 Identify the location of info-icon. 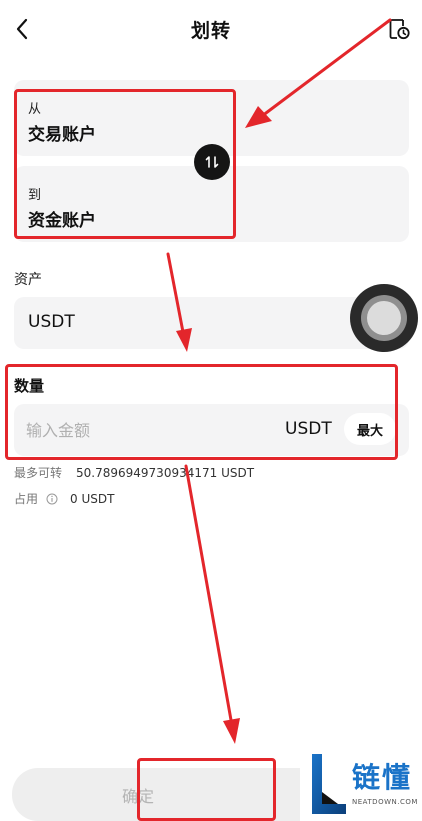
(52, 499).